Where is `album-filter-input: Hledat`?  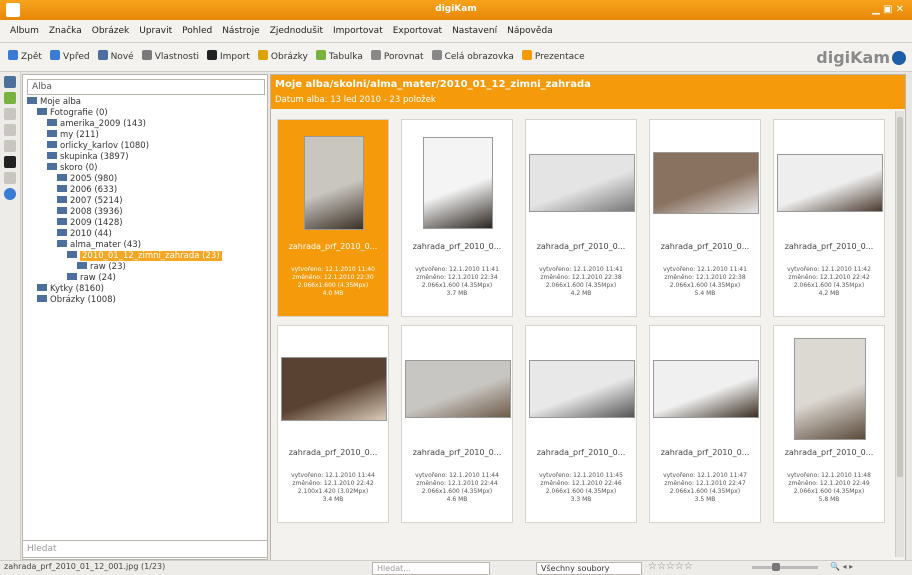
album-filter-input: Hledat is located at coordinates (145, 549).